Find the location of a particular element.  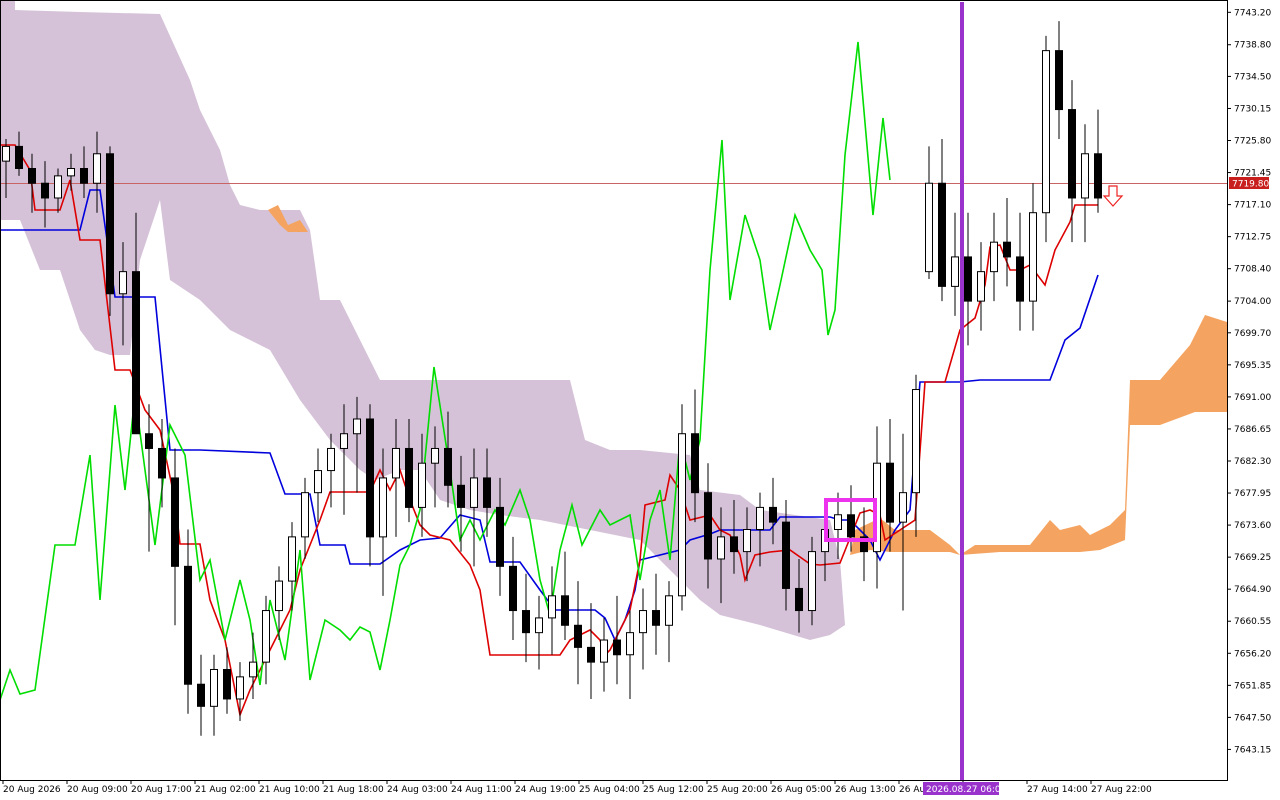

y-tick-label: 7656.20 is located at coordinates (1252, 654).